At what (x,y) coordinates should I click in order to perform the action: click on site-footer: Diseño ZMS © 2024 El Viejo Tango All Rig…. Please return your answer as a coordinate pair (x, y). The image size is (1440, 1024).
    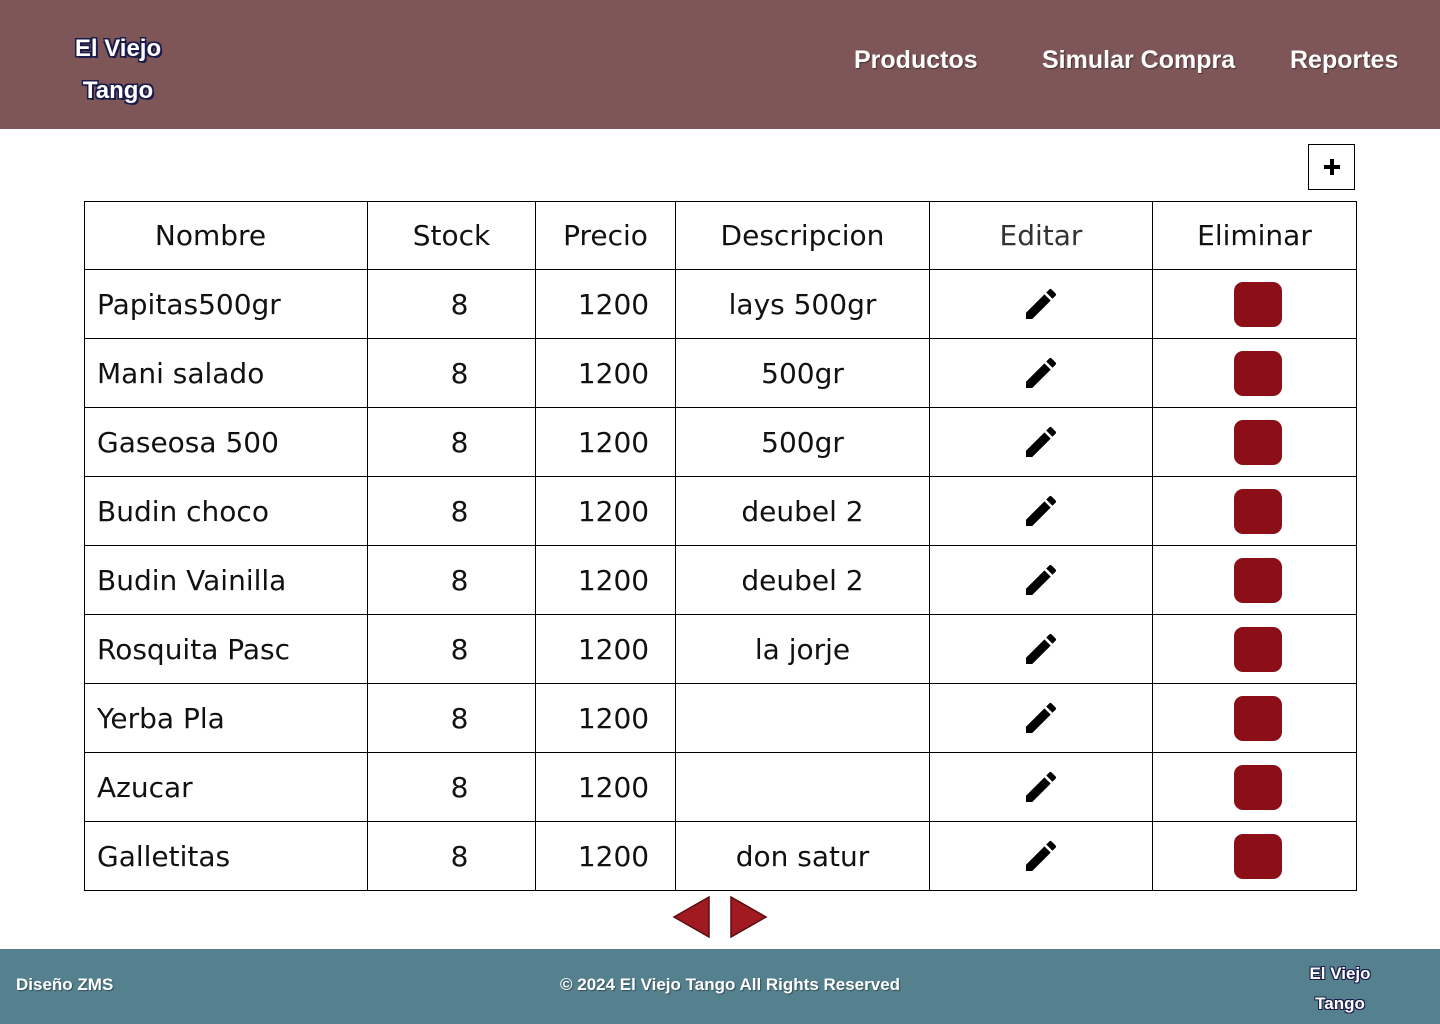
    Looking at the image, I should click on (720, 986).